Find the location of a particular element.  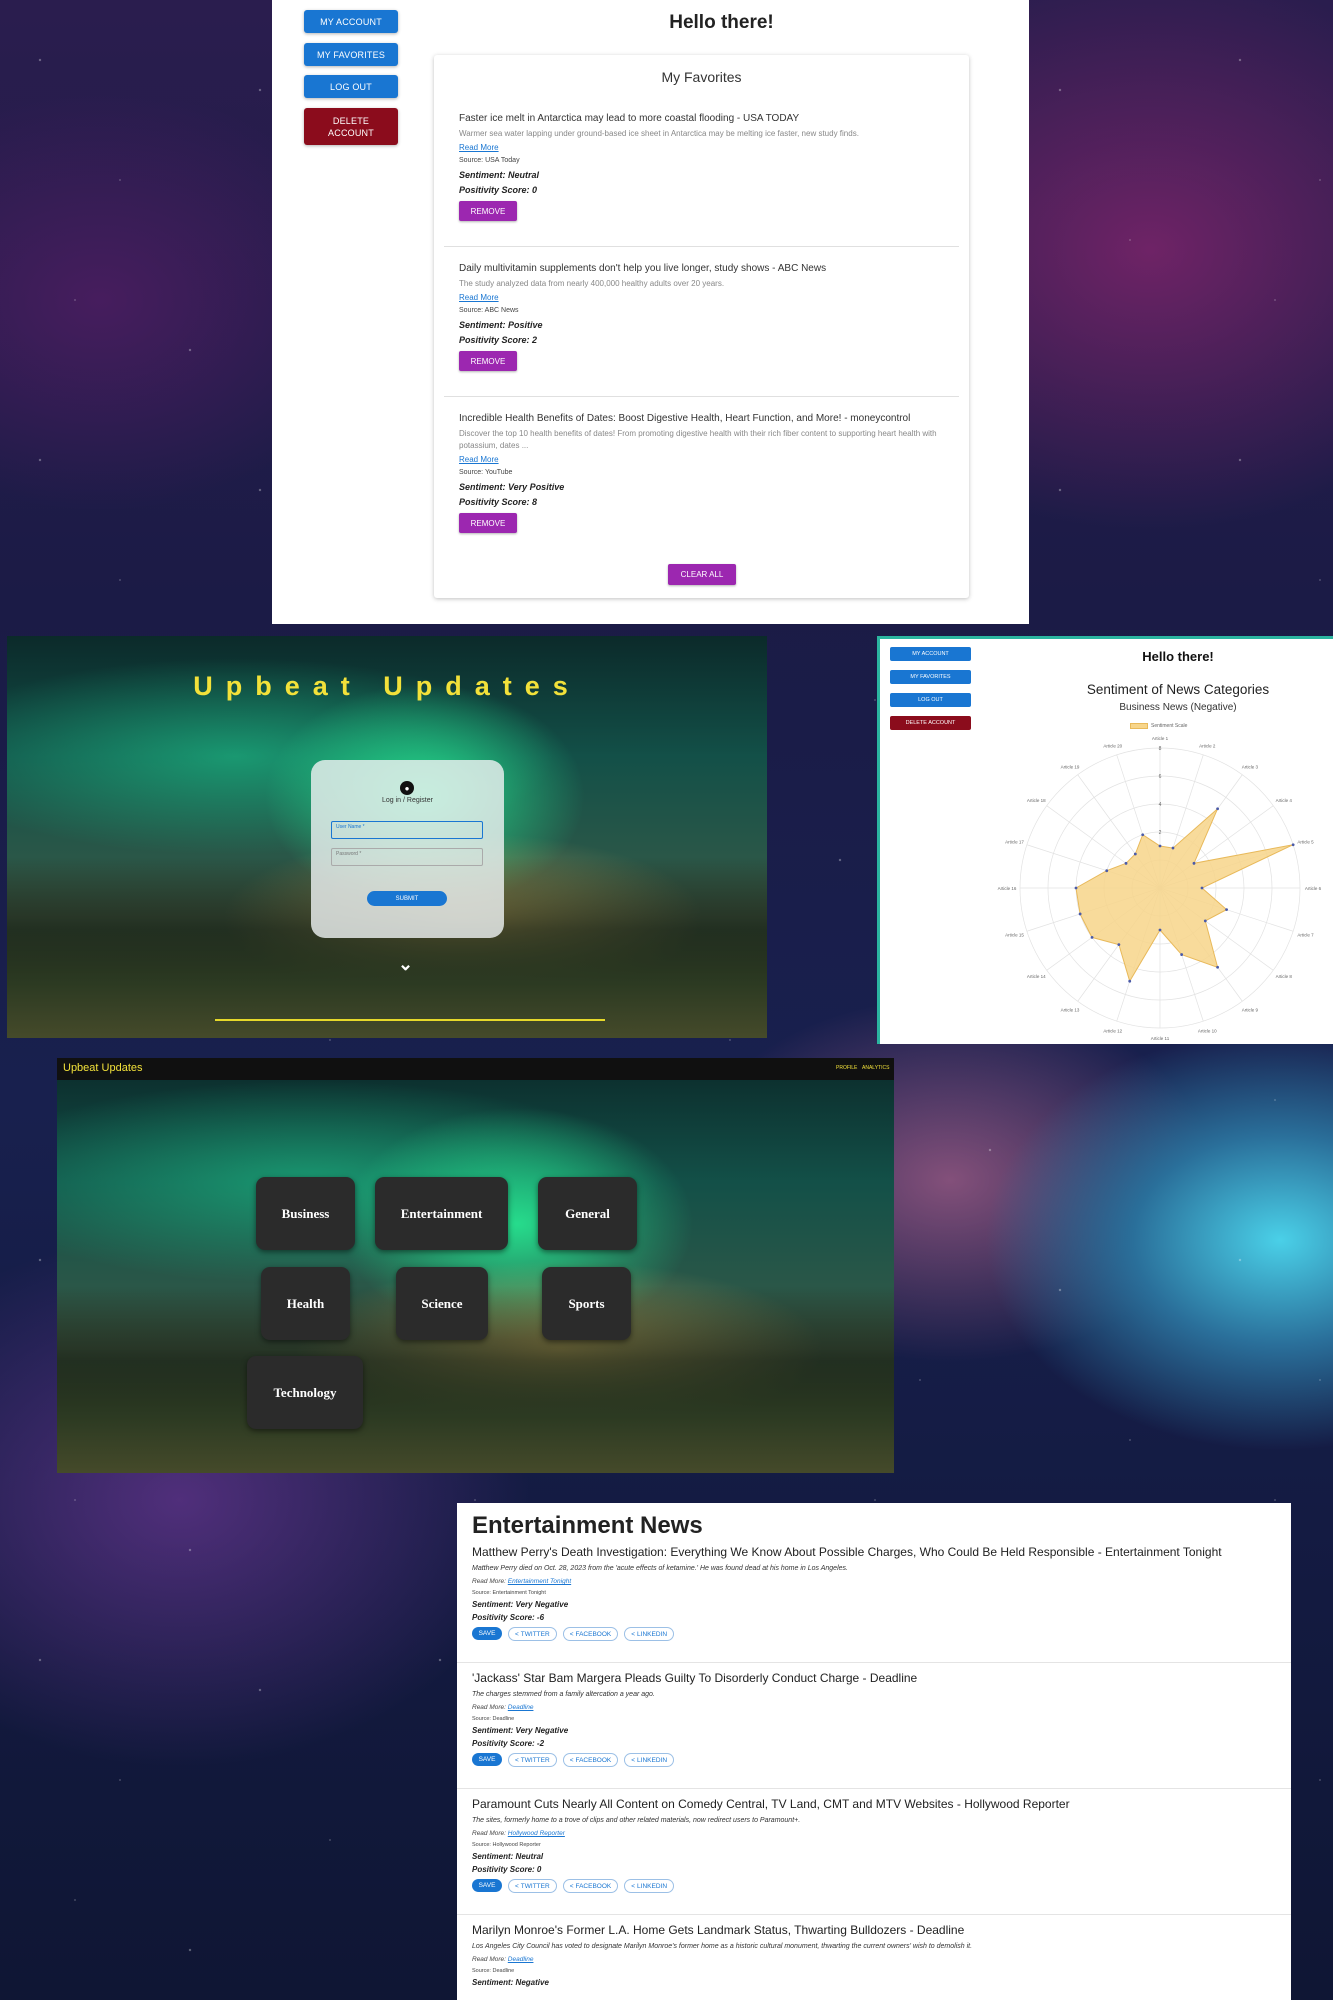

article-score: Positivity Score: -6 is located at coordinates (508, 1617).